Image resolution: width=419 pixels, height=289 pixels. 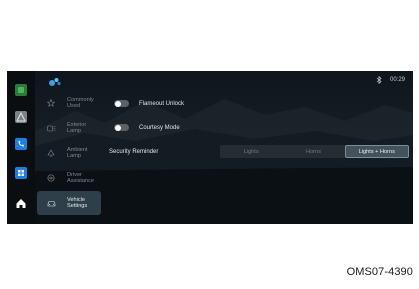 I want to click on sidebar-item-ambient-lamp: Ambient Lamp, so click(x=69, y=153).